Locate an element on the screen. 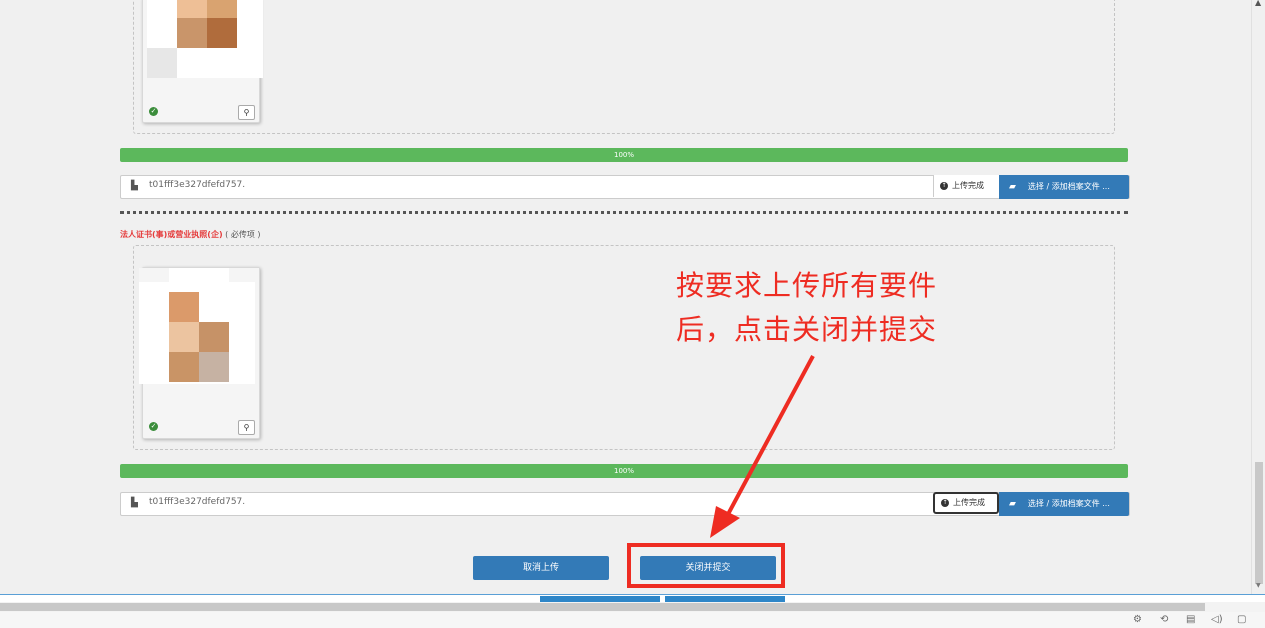 The height and width of the screenshot is (628, 1265). annotation-arrow is located at coordinates (762, 446).